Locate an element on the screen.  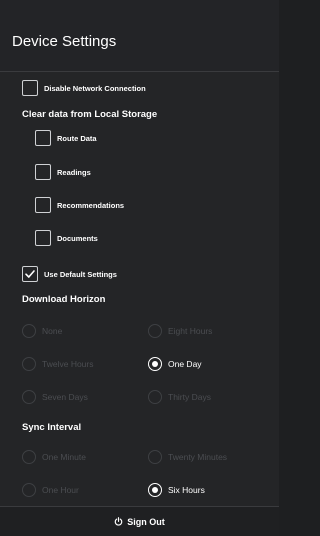
route-data-row: Route Data is located at coordinates (66, 138).